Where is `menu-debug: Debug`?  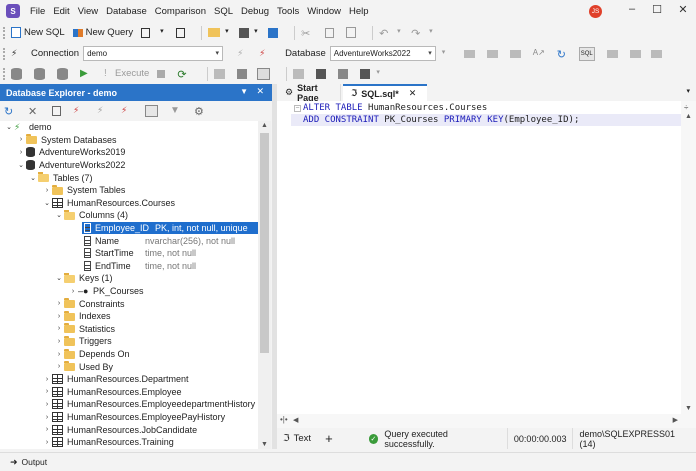
menu-debug: Debug is located at coordinates (255, 11).